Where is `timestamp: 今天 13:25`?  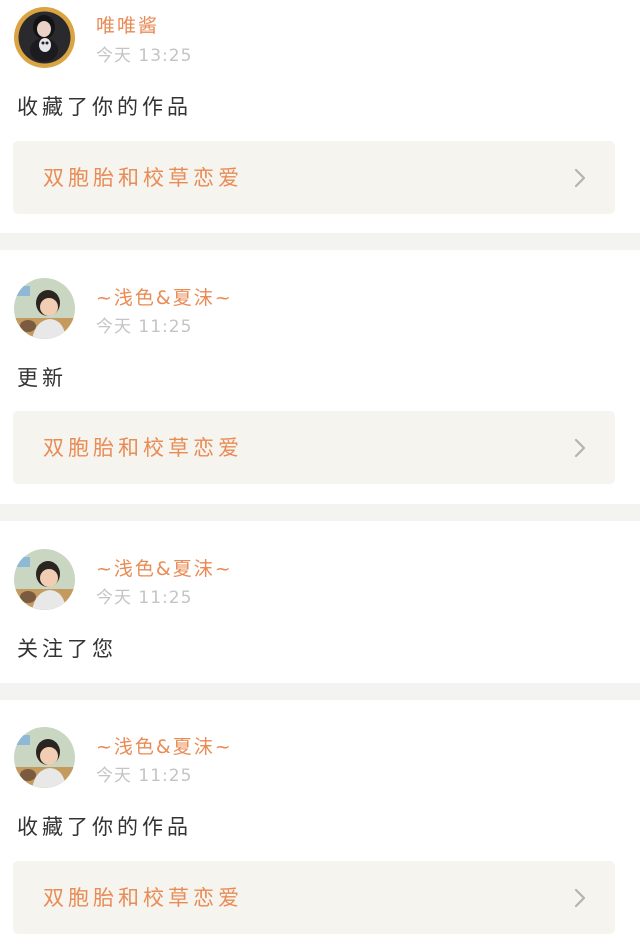
timestamp: 今天 13:25 is located at coordinates (144, 56).